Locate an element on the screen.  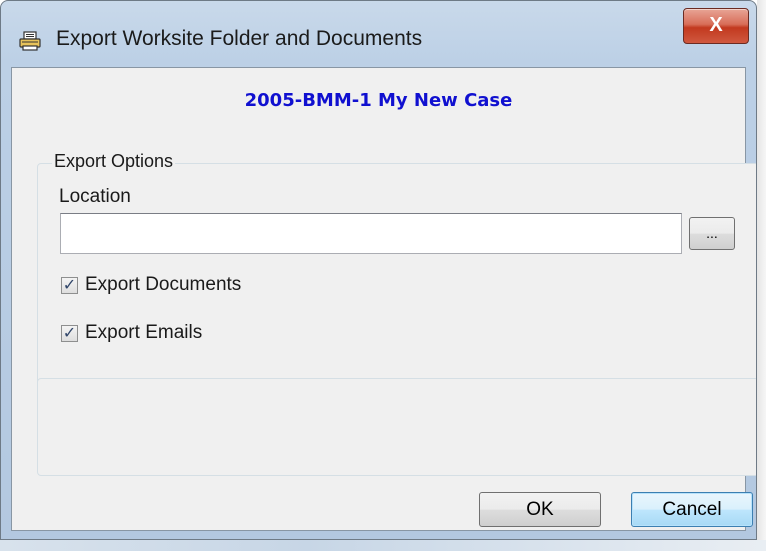
window-title: Export Worksite Folder and Documents is located at coordinates (239, 38).